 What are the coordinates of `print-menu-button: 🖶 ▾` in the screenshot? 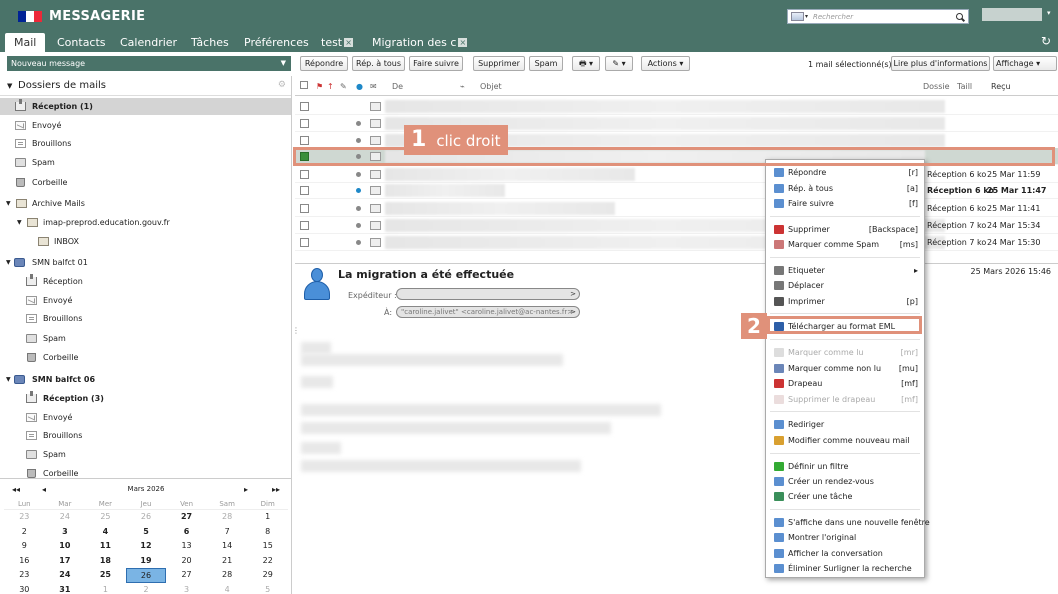 It's located at (586, 63).